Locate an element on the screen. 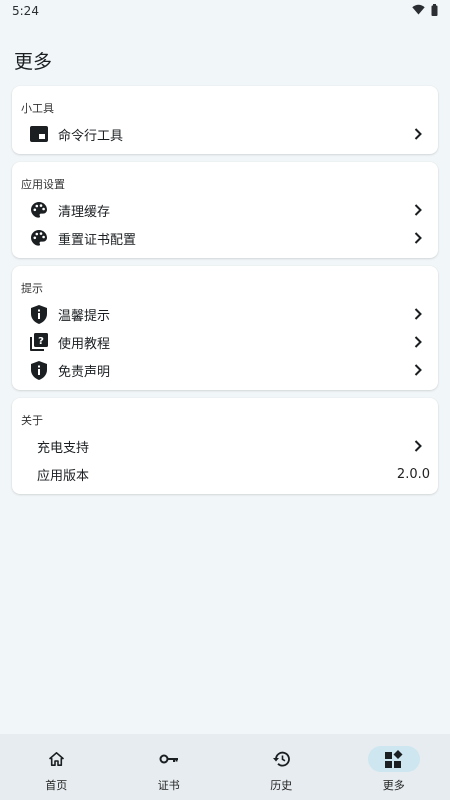 The image size is (450, 800). clear-cache-item: 清理缓存 is located at coordinates (225, 210).